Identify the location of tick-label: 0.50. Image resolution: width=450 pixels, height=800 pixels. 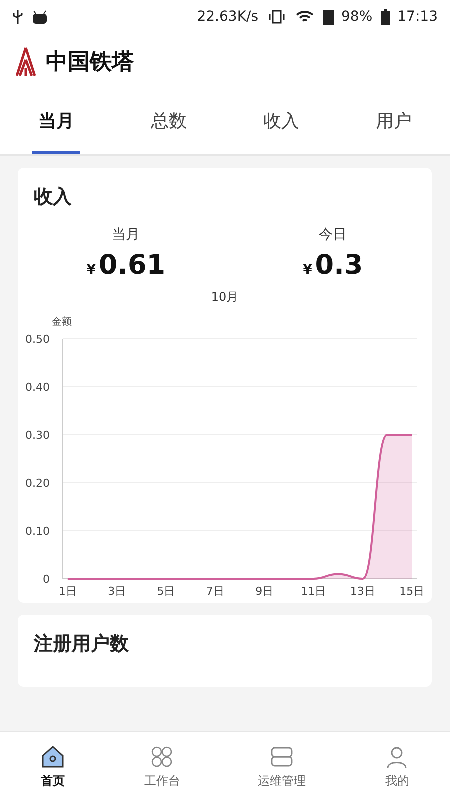
(38, 339).